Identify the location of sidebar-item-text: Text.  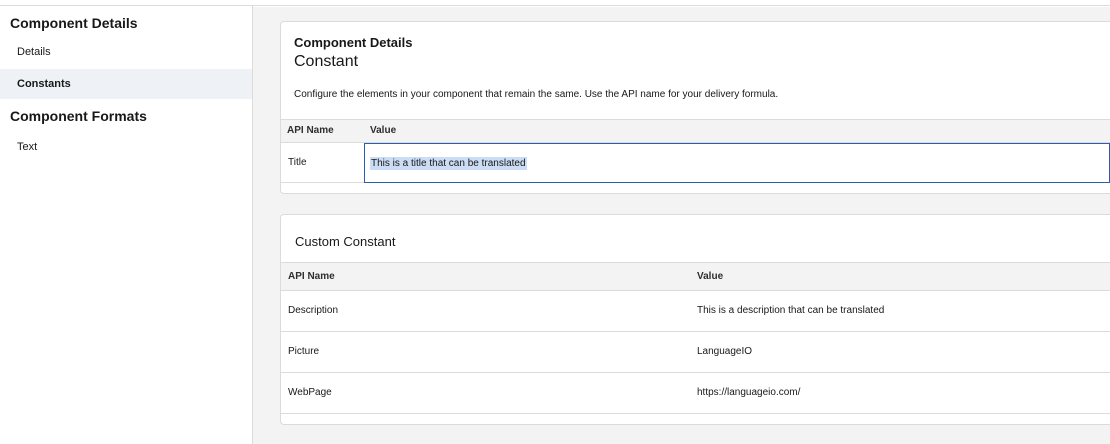
(126, 147).